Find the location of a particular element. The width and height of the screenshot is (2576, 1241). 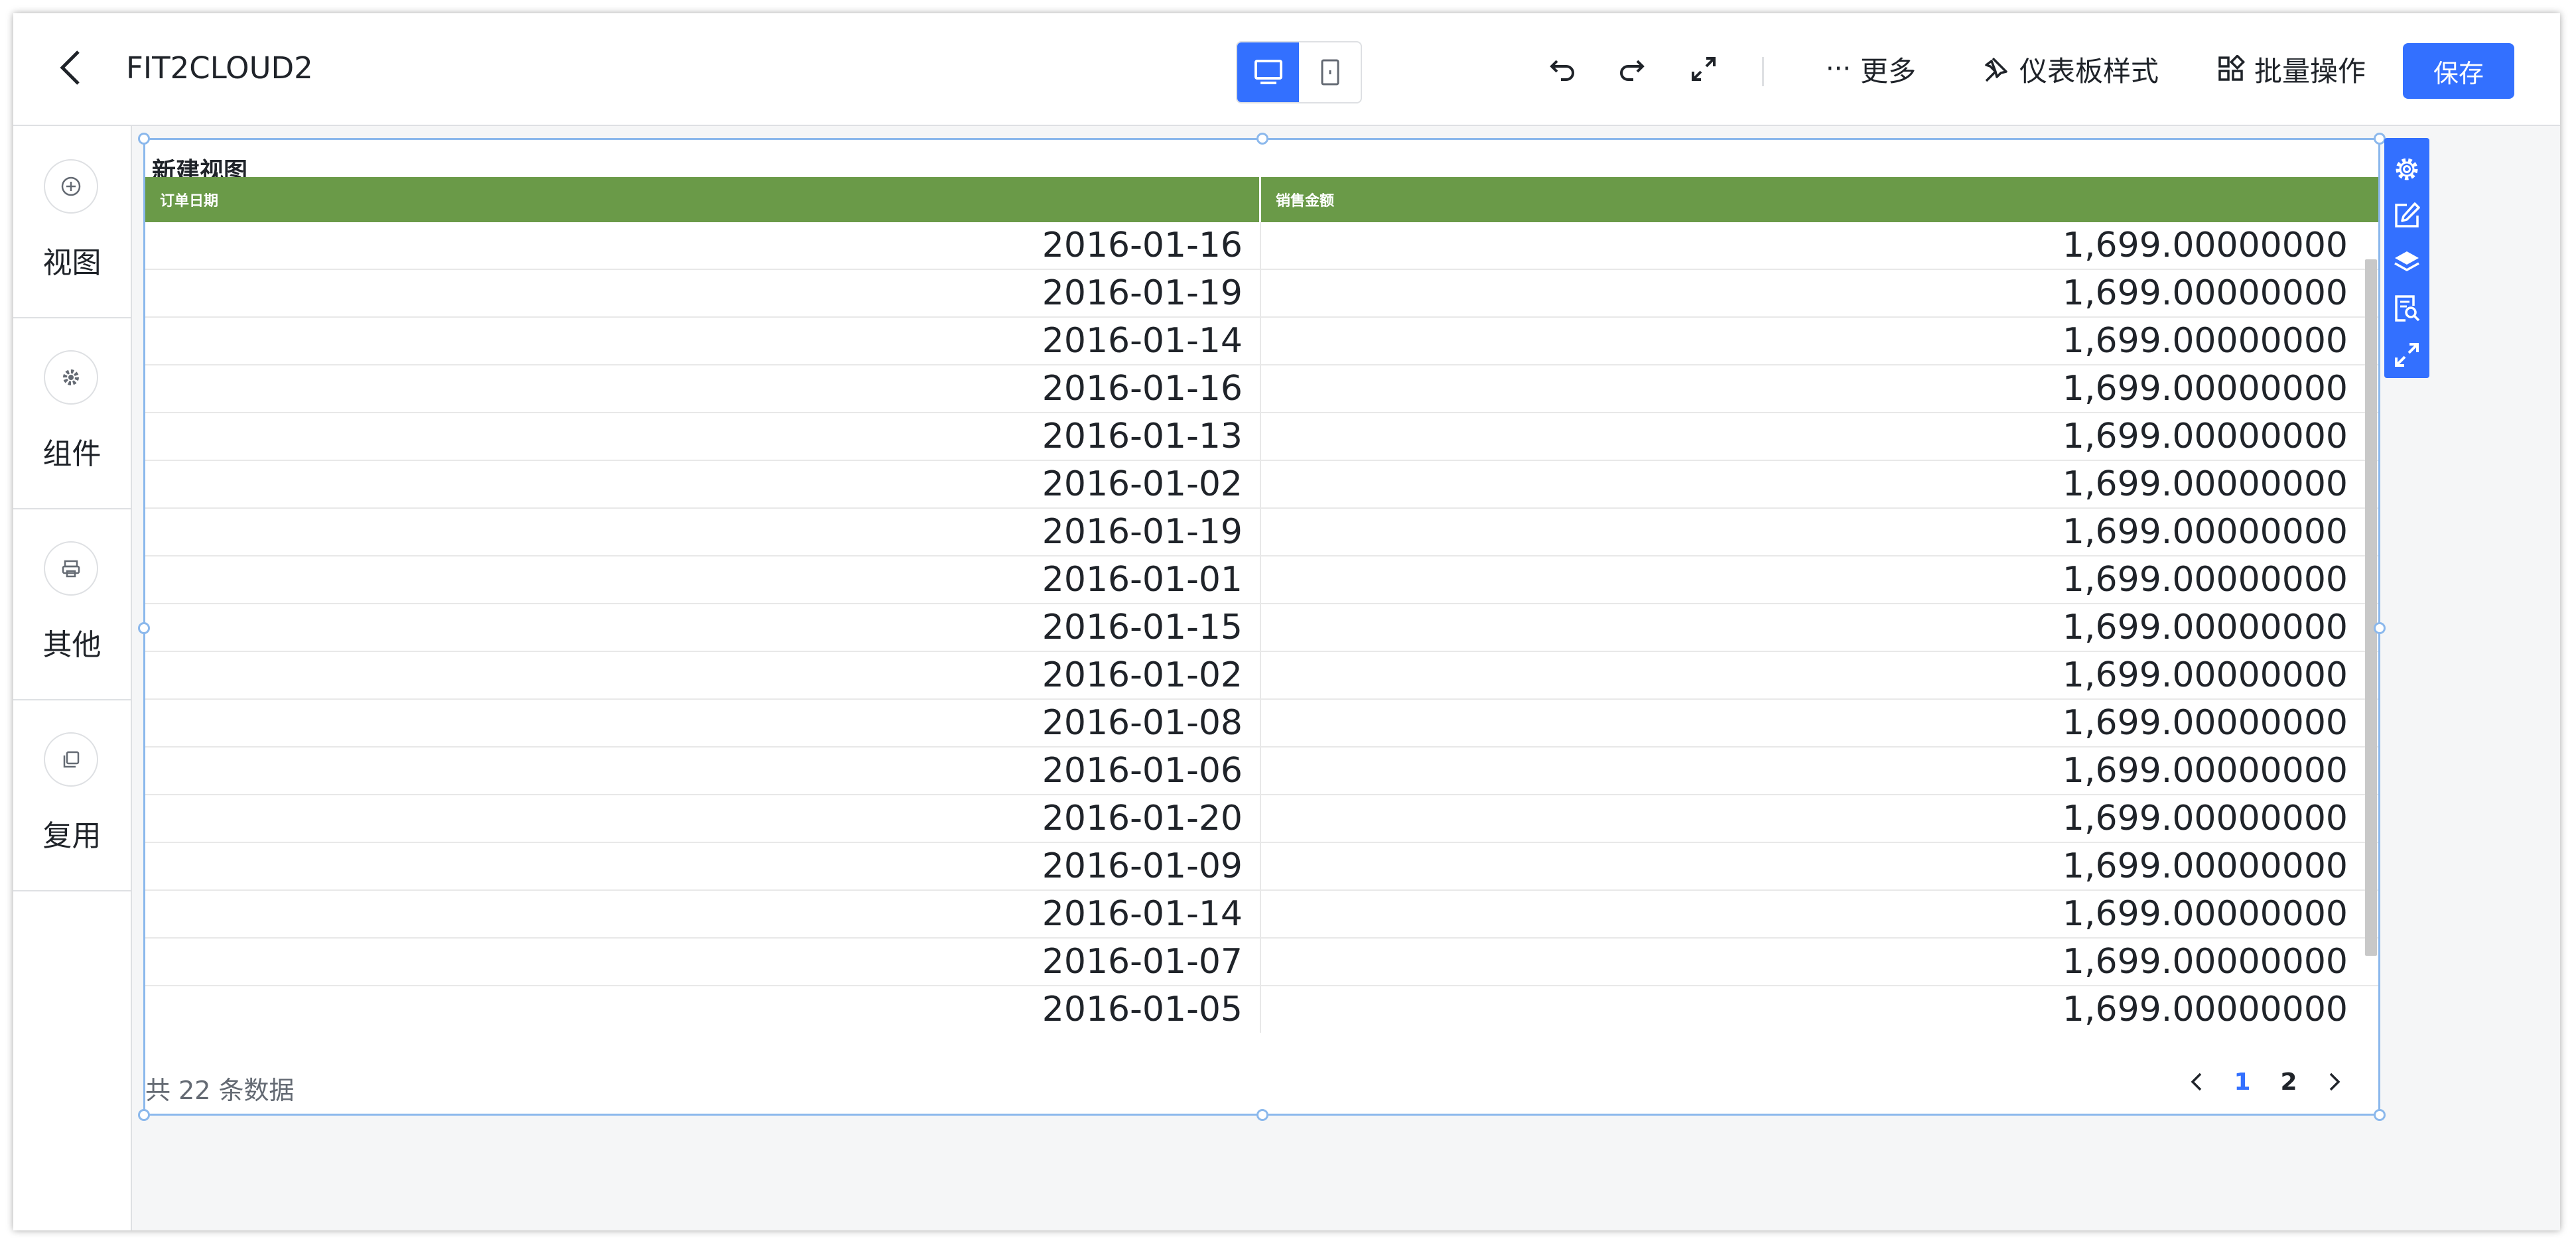

table-row: 2016-01-20 1,699.00000000 is located at coordinates (1261, 819).